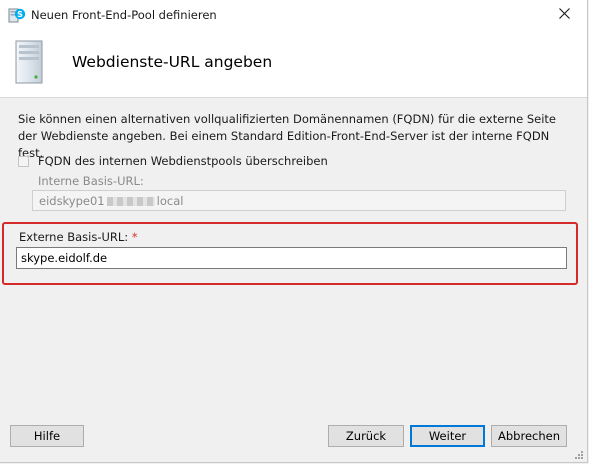  I want to click on override-fqdn-checkbox, so click(23, 161).